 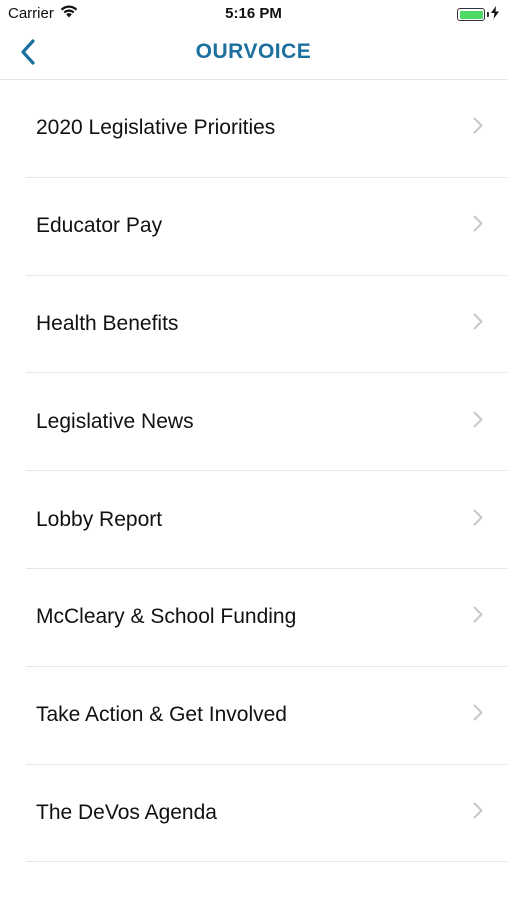 I want to click on list-item: McCleary & School Funding, so click(x=266, y=618).